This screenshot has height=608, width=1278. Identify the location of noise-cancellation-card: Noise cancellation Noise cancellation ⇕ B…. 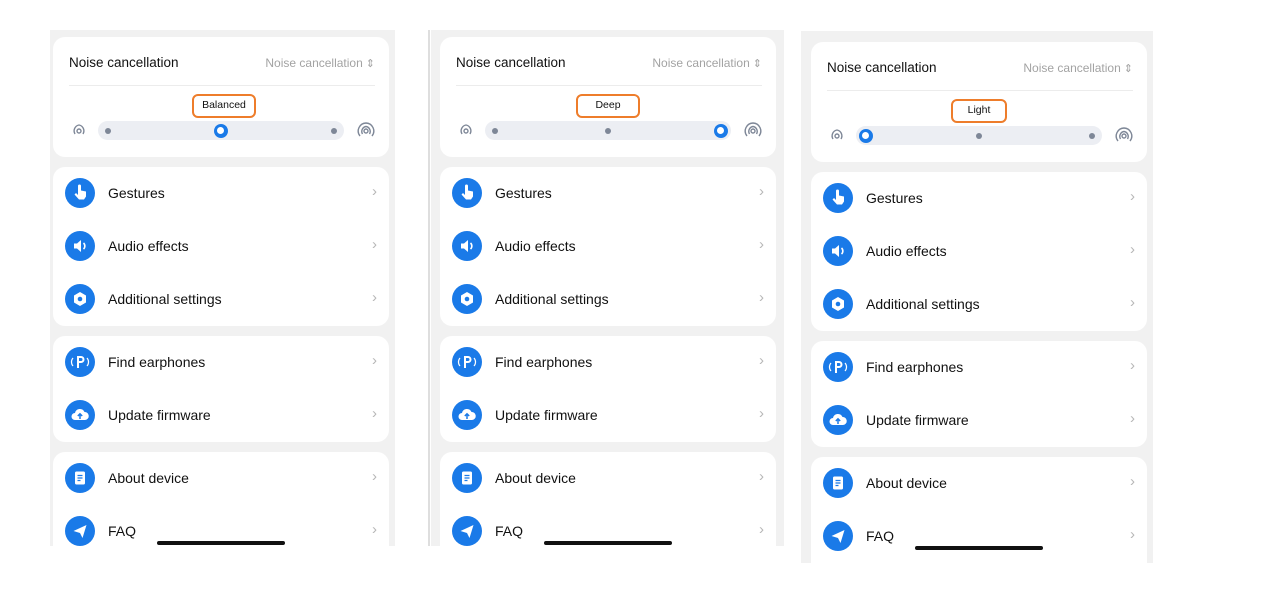
(221, 97).